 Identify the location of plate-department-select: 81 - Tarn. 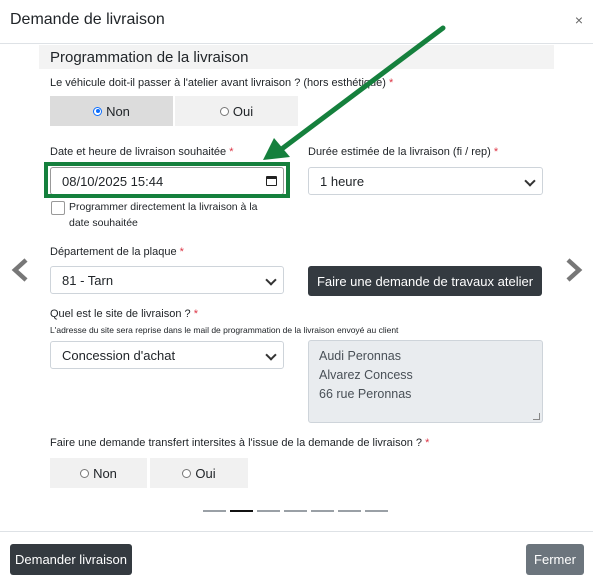
(167, 280).